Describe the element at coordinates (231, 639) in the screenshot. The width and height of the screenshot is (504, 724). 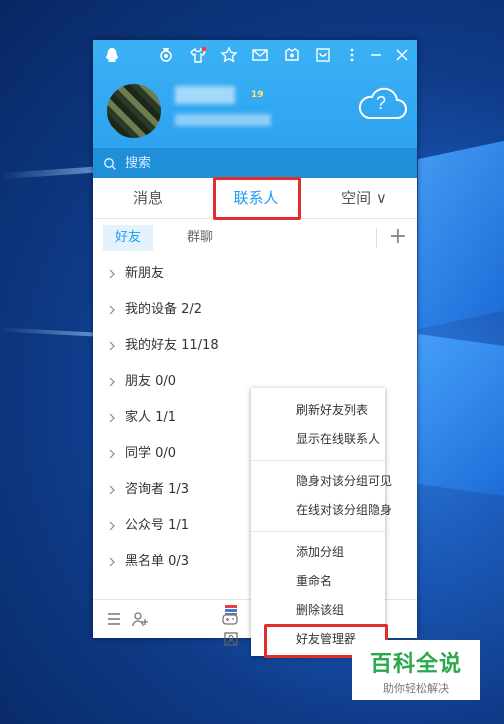
I see `friend-manager-icon` at that location.